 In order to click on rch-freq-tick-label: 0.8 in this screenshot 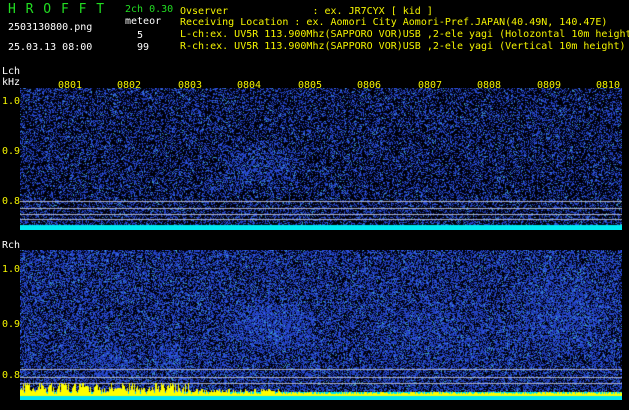, I will do `click(11, 375)`.